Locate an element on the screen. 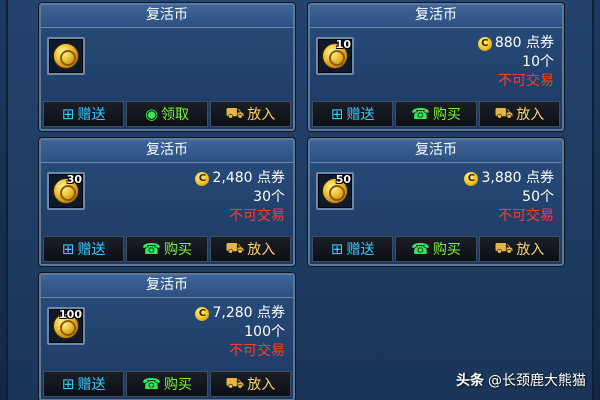  price-line: C 2,480 点券 is located at coordinates (240, 178).